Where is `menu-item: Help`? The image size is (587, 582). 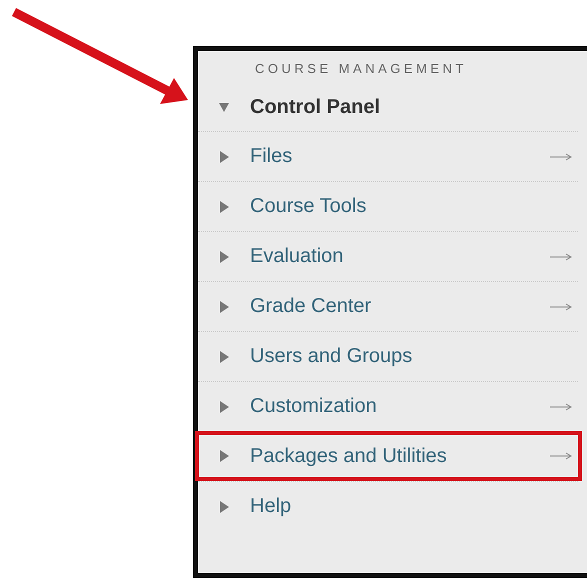
menu-item: Help is located at coordinates (388, 506).